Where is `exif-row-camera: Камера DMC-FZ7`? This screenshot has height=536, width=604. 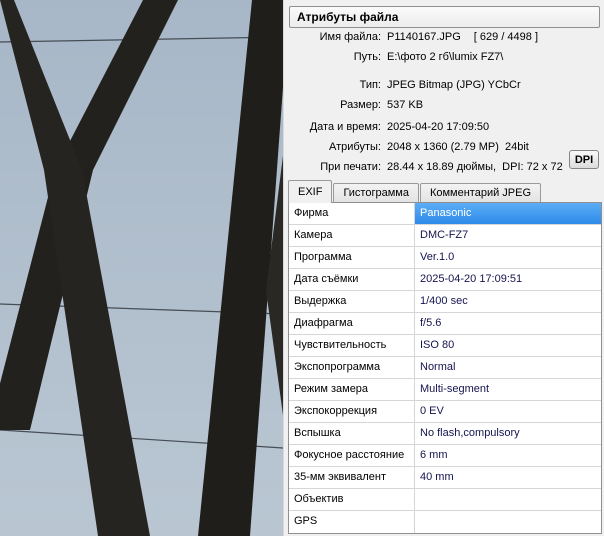
exif-row-camera: Камера DMC-FZ7 is located at coordinates (445, 236).